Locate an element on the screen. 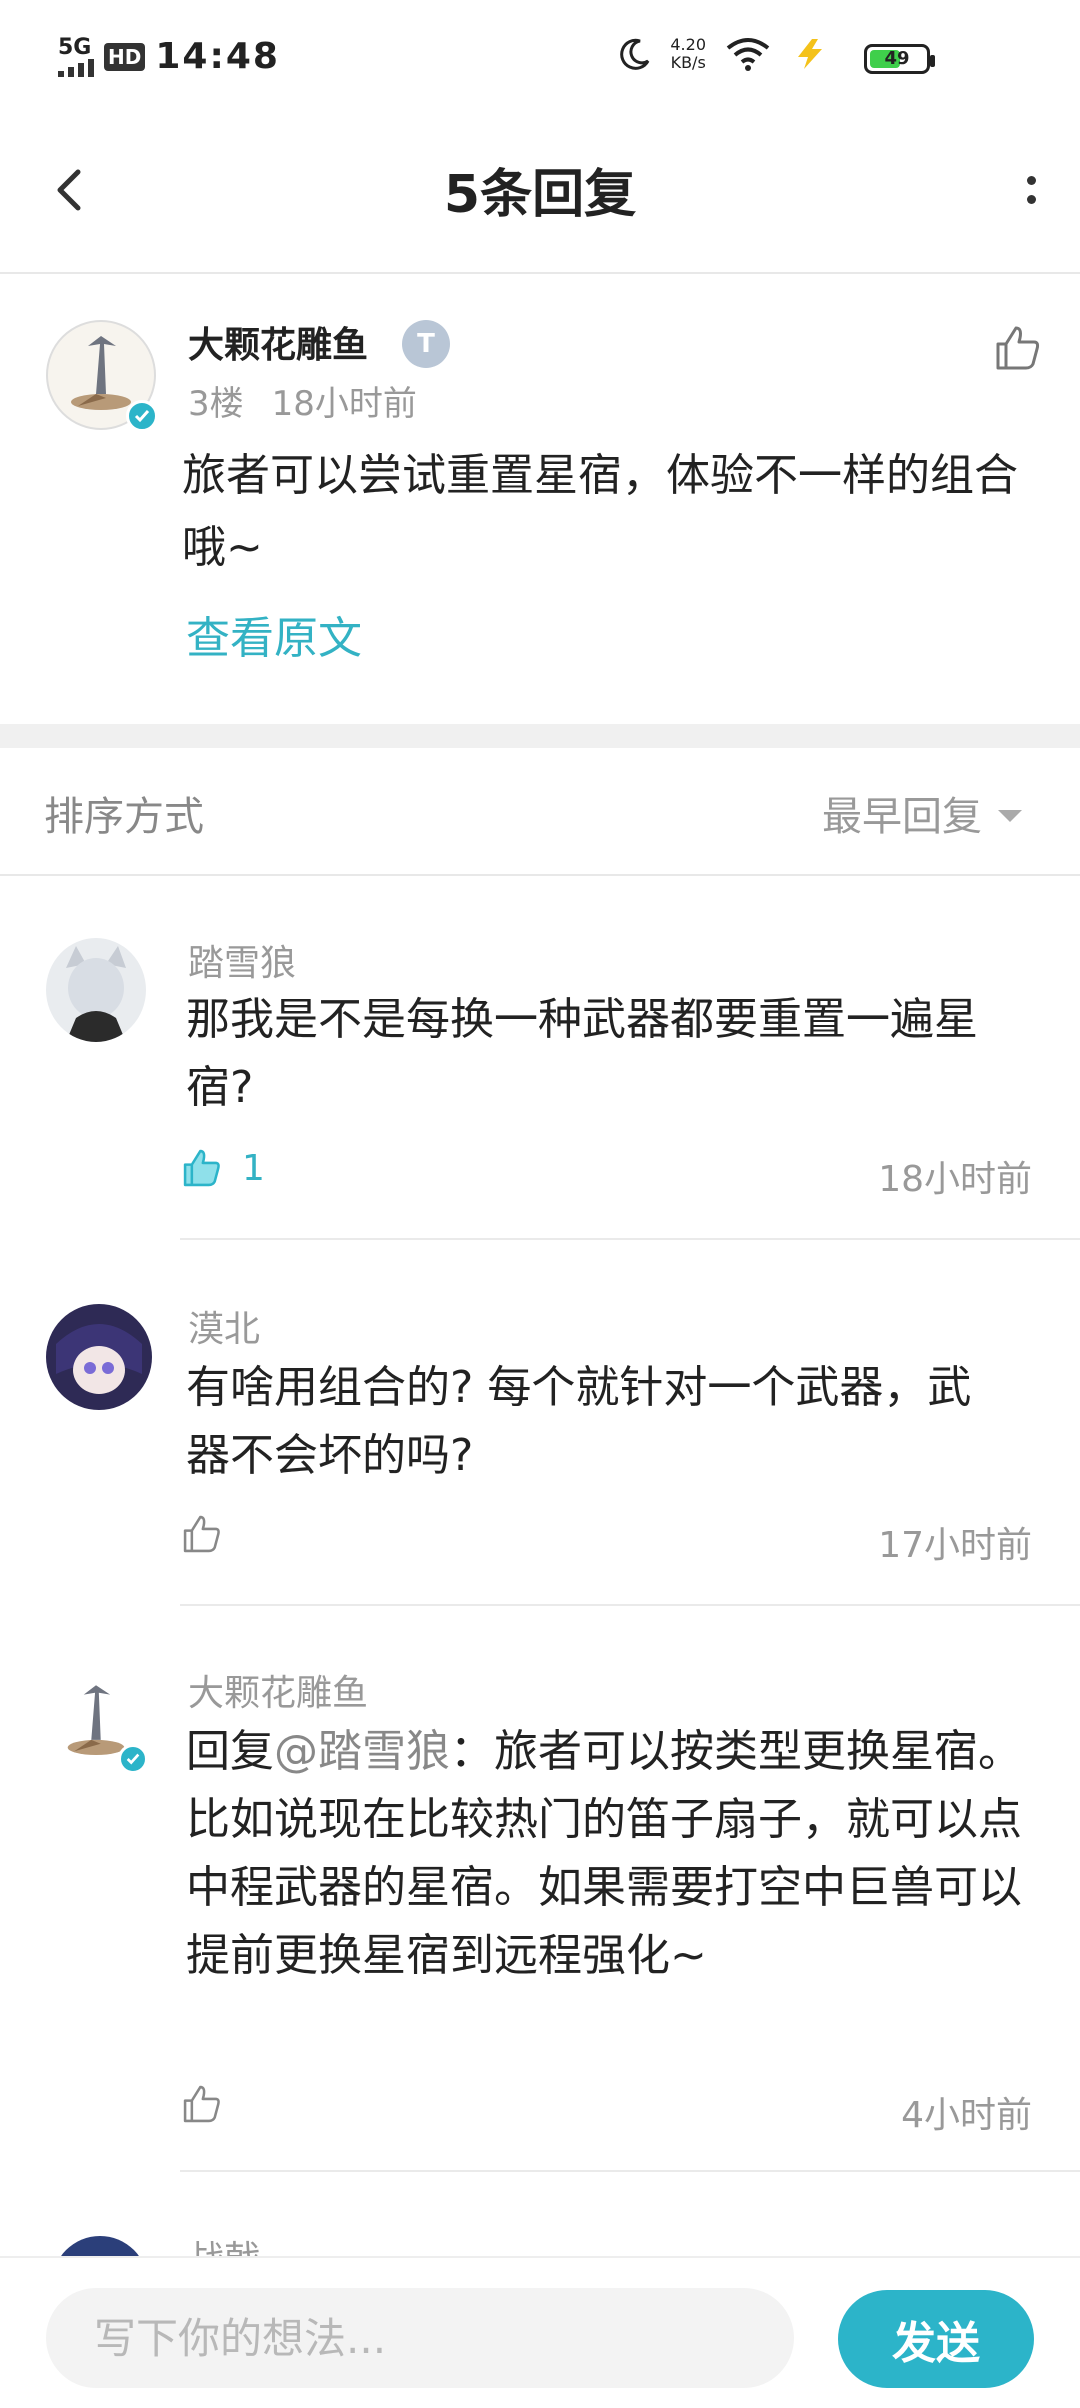 The width and height of the screenshot is (1080, 2408). speed-unit: KB/s is located at coordinates (688, 62).